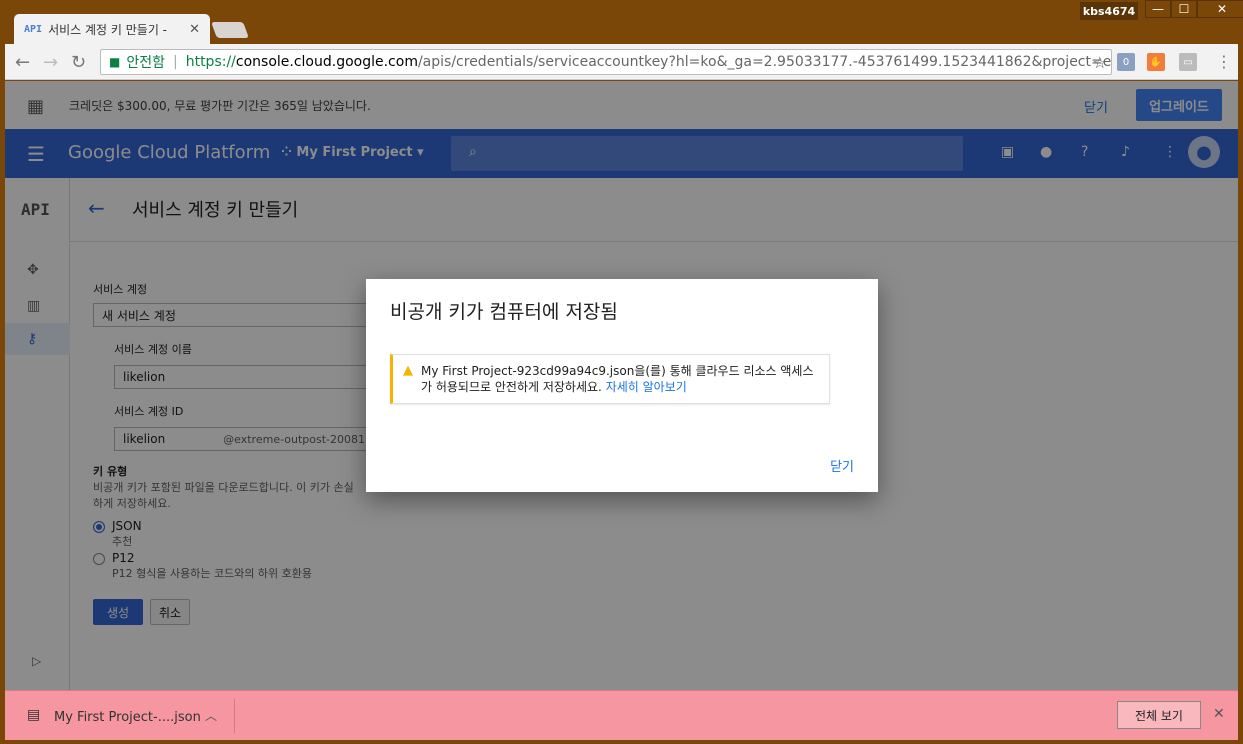  I want to click on reload-icon: ↻, so click(78, 62).